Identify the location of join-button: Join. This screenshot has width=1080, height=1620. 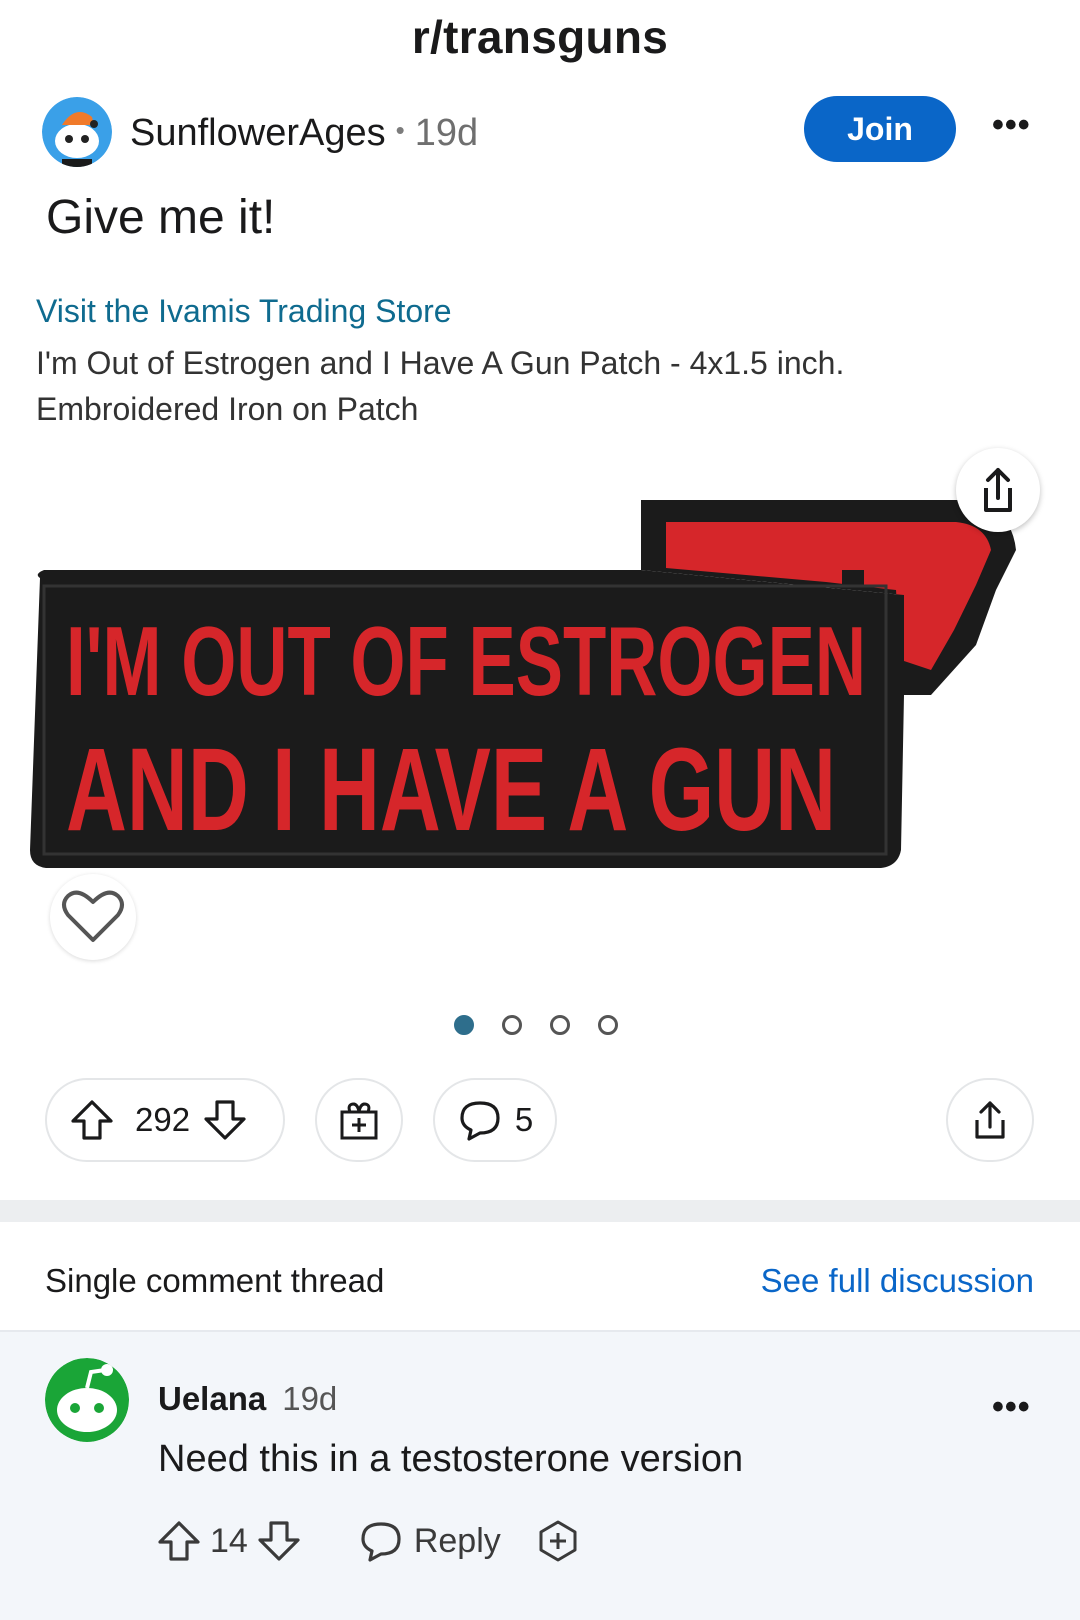
(880, 129).